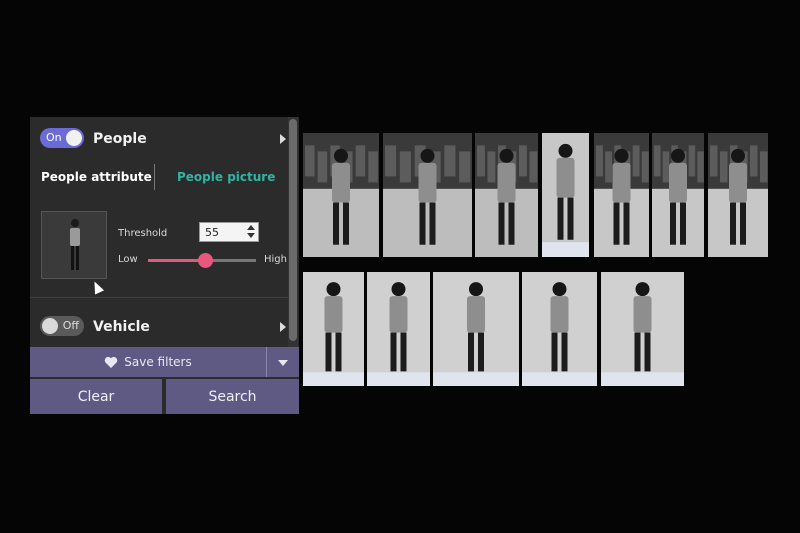  Describe the element at coordinates (205, 260) in the screenshot. I see `threshold-slider-knob` at that location.